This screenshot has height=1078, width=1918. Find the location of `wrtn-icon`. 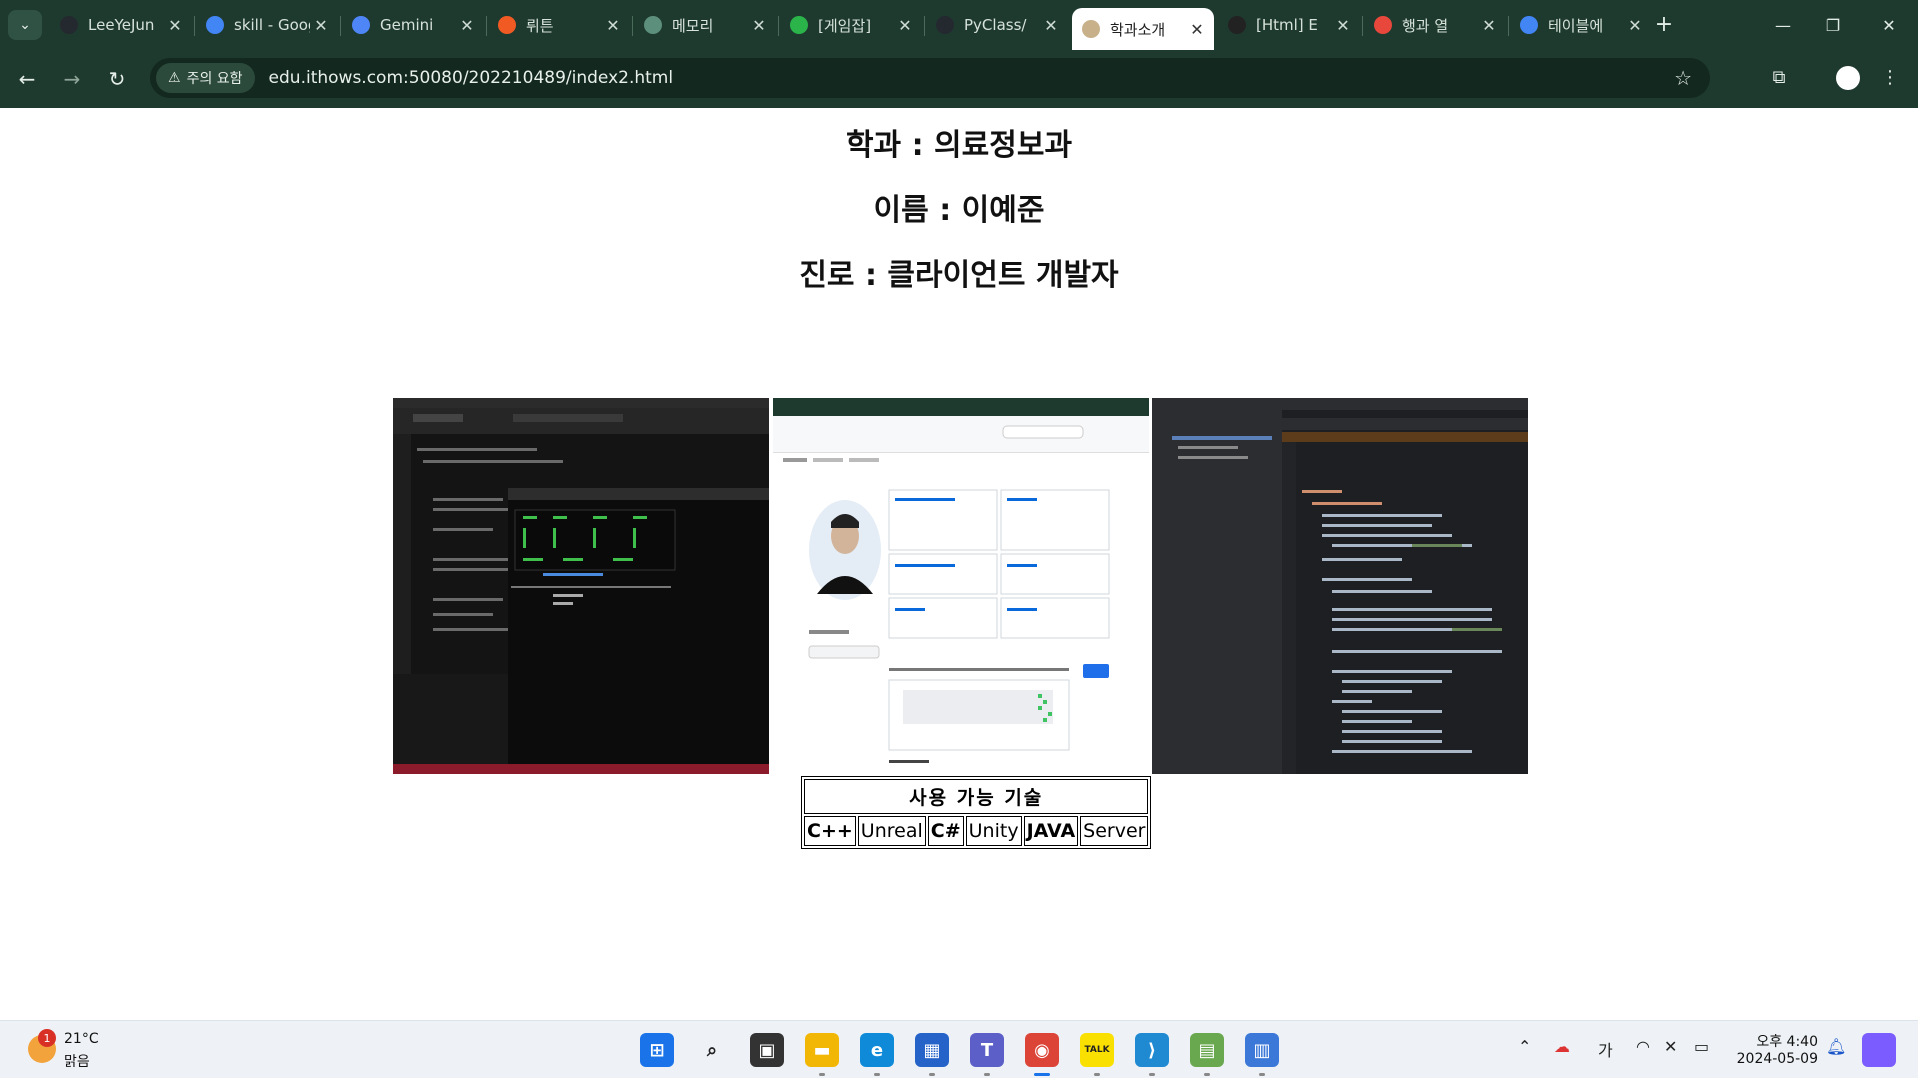

wrtn-icon is located at coordinates (507, 25).